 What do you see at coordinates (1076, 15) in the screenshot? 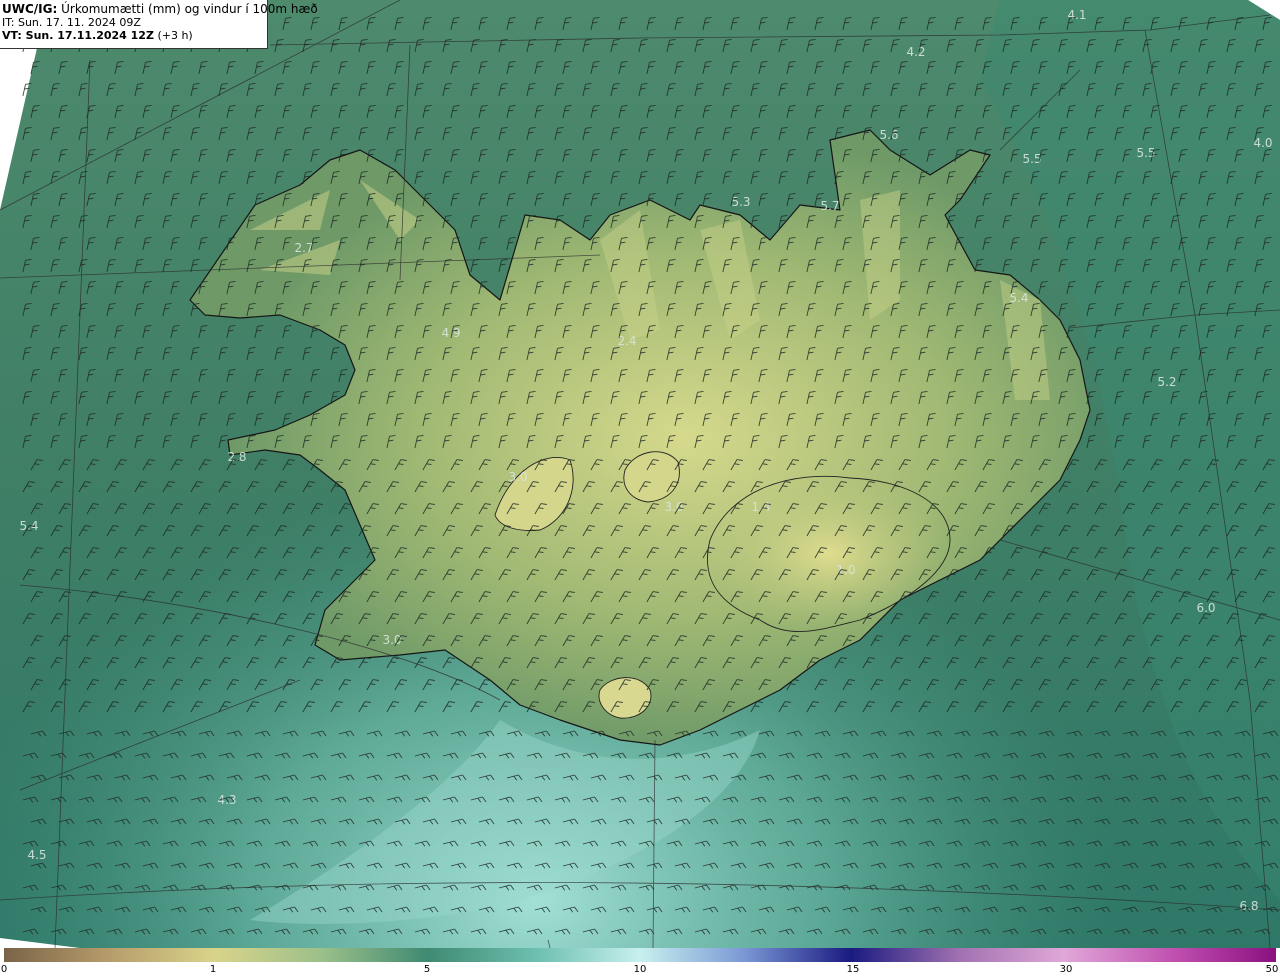
I see `value-label: 4.1` at bounding box center [1076, 15].